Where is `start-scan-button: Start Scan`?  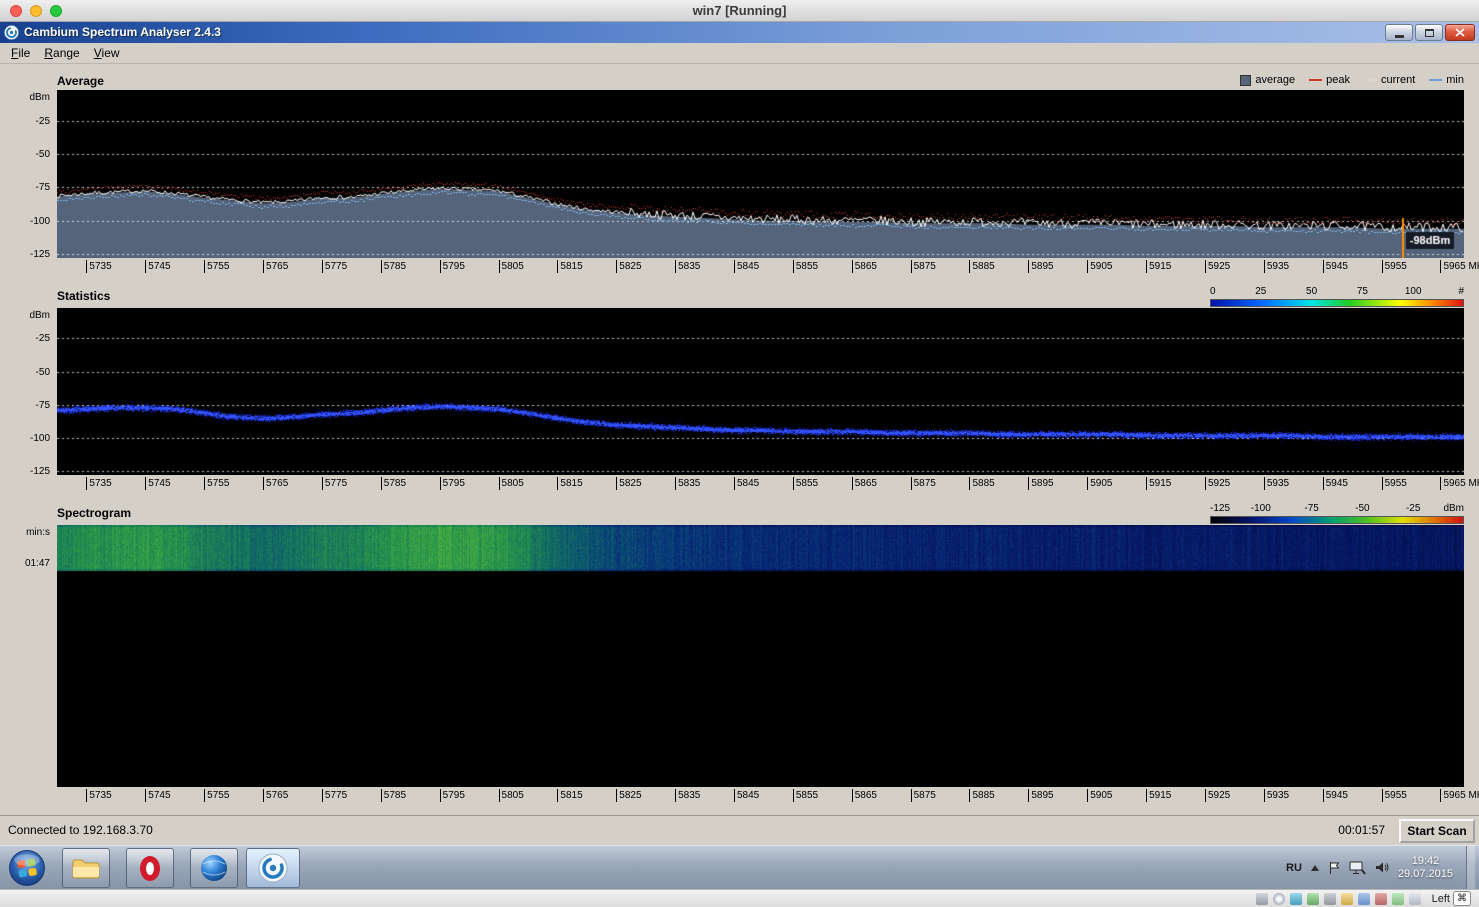
start-scan-button: Start Scan is located at coordinates (1437, 831).